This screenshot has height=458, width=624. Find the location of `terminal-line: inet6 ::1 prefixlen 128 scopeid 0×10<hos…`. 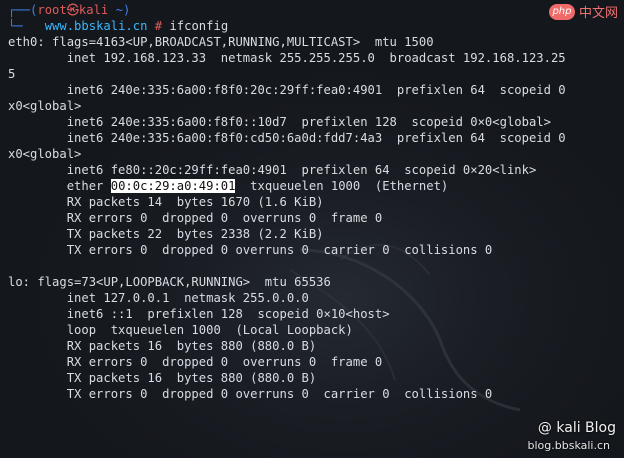

terminal-line: inet6 ::1 prefixlen 128 scopeid 0×10<hos… is located at coordinates (199, 314).